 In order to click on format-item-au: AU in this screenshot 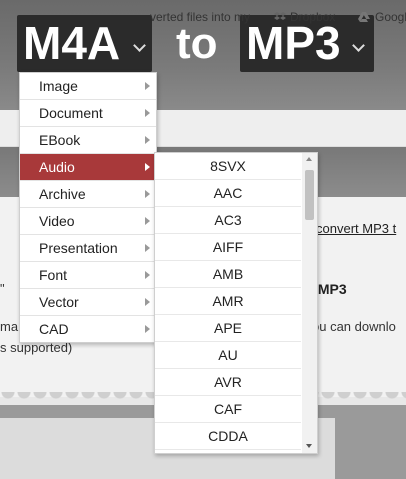, I will do `click(228, 355)`.